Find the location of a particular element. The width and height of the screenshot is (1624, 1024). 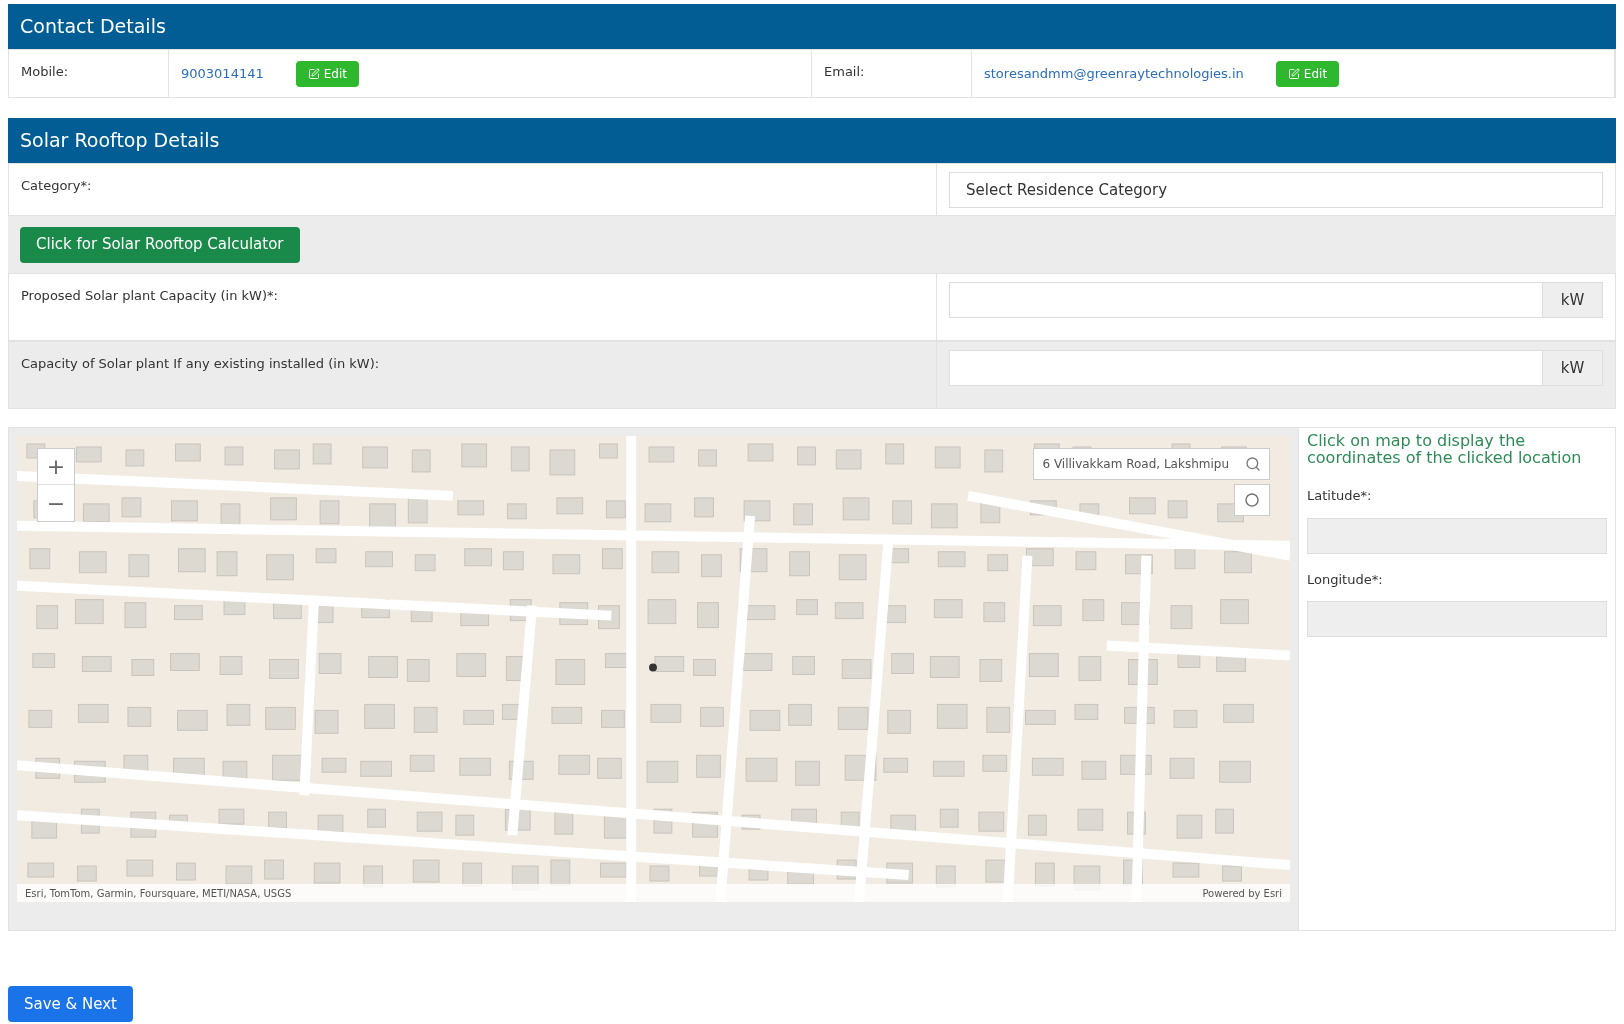

section-header: Contact Details is located at coordinates (812, 26).